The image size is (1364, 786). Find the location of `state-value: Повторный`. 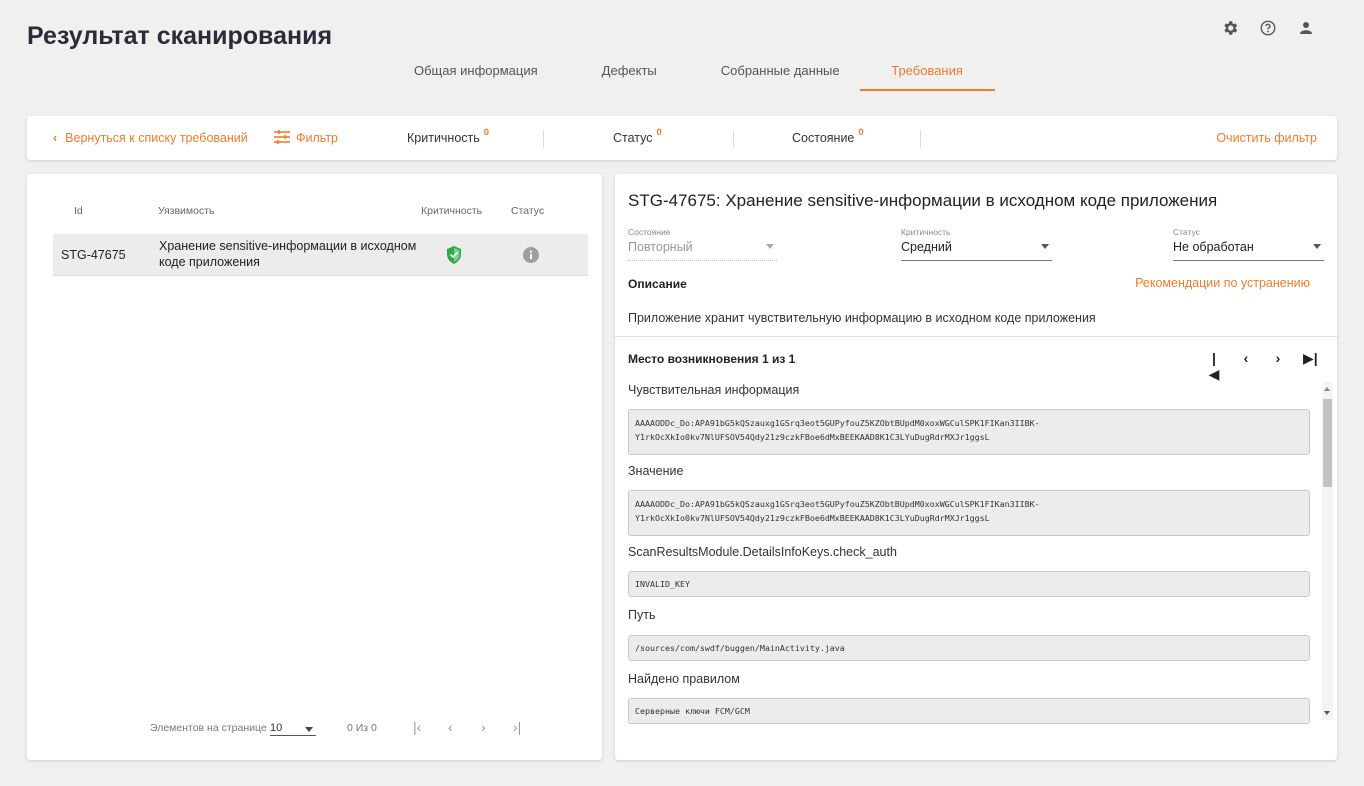

state-value: Повторный is located at coordinates (660, 247).